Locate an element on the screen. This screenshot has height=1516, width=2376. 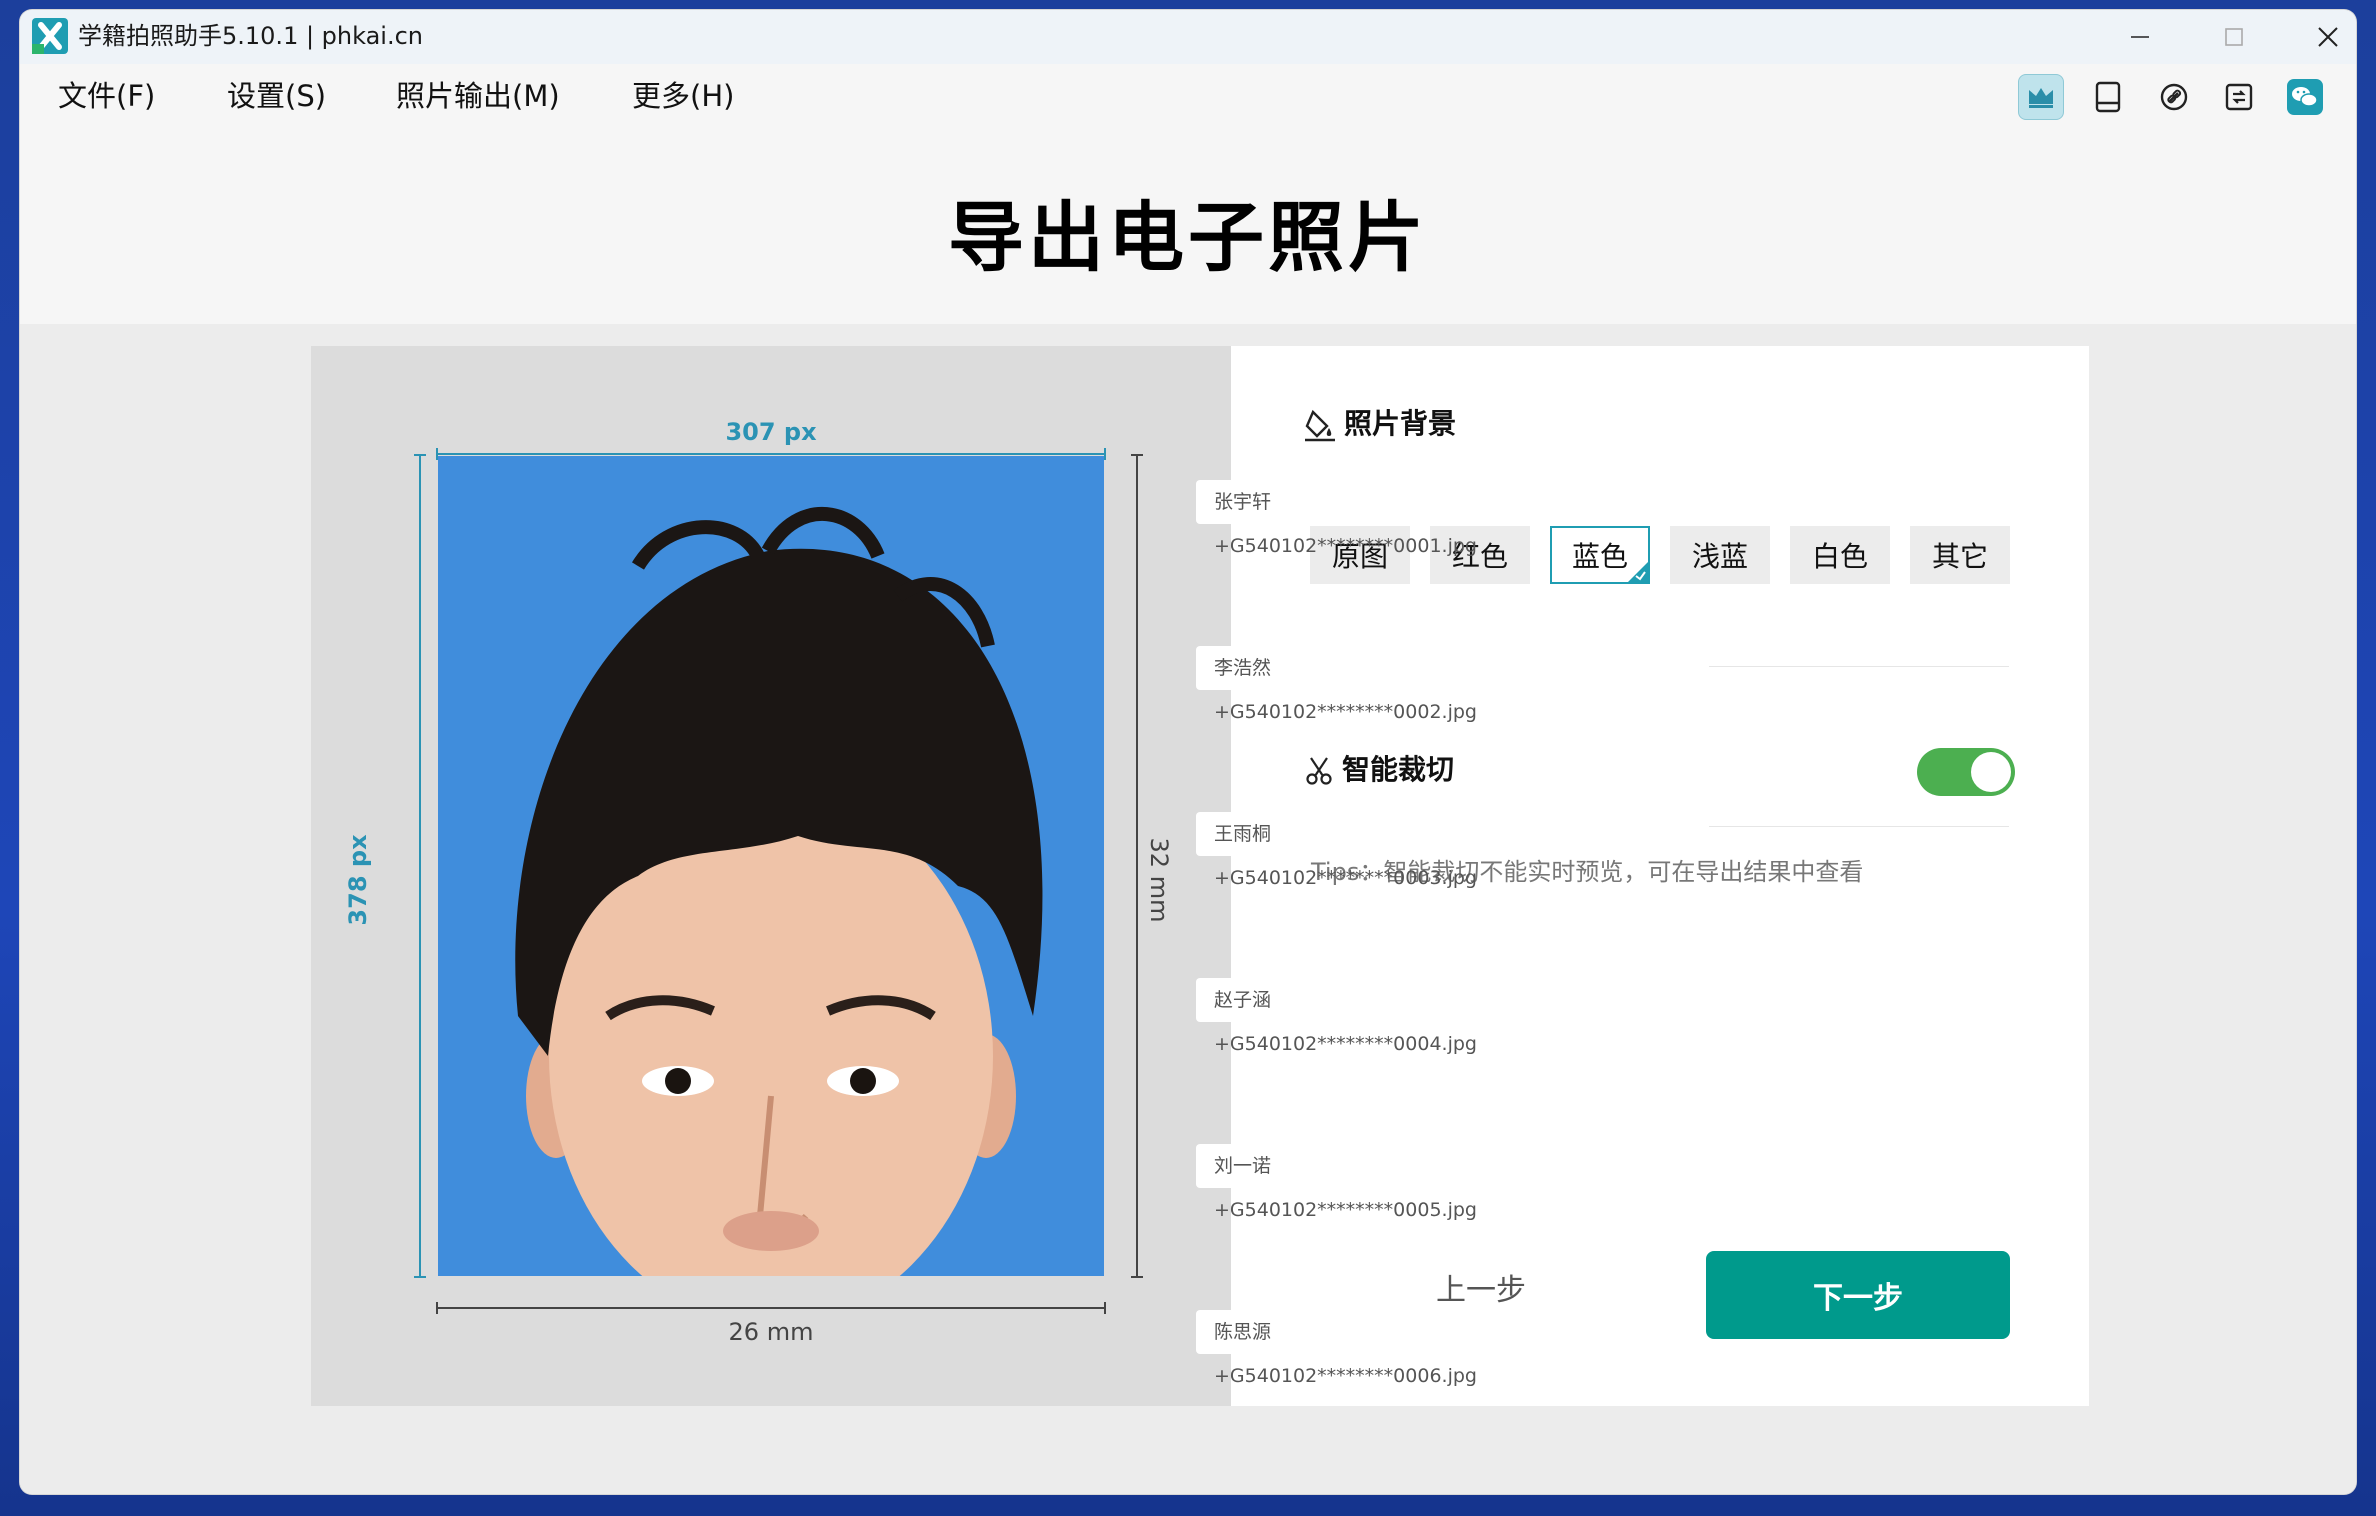
page-title: 导出电子照片 is located at coordinates (1188, 237).